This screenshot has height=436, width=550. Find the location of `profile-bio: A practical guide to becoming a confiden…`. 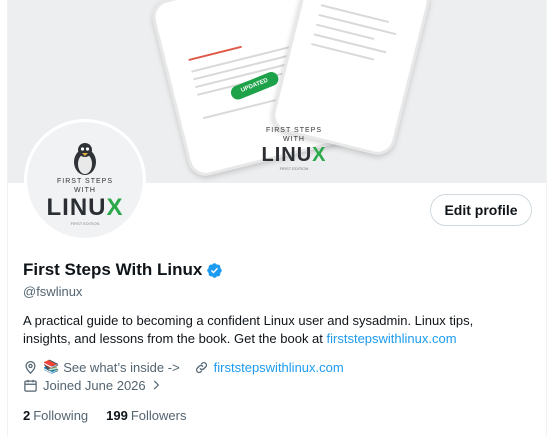

profile-bio: A practical guide to becoming a confiden… is located at coordinates (273, 330).